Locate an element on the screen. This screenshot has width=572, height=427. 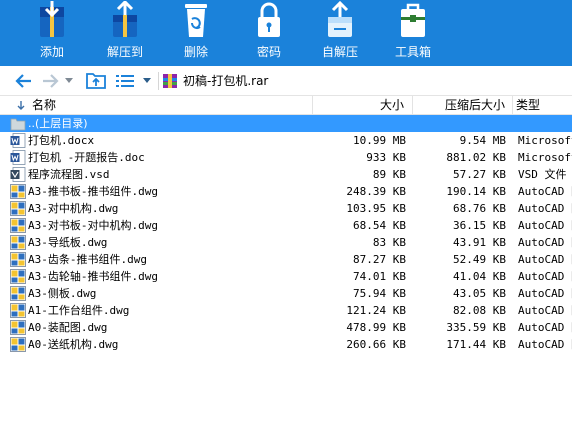
add-archive-icon is located at coordinates (52, 19).